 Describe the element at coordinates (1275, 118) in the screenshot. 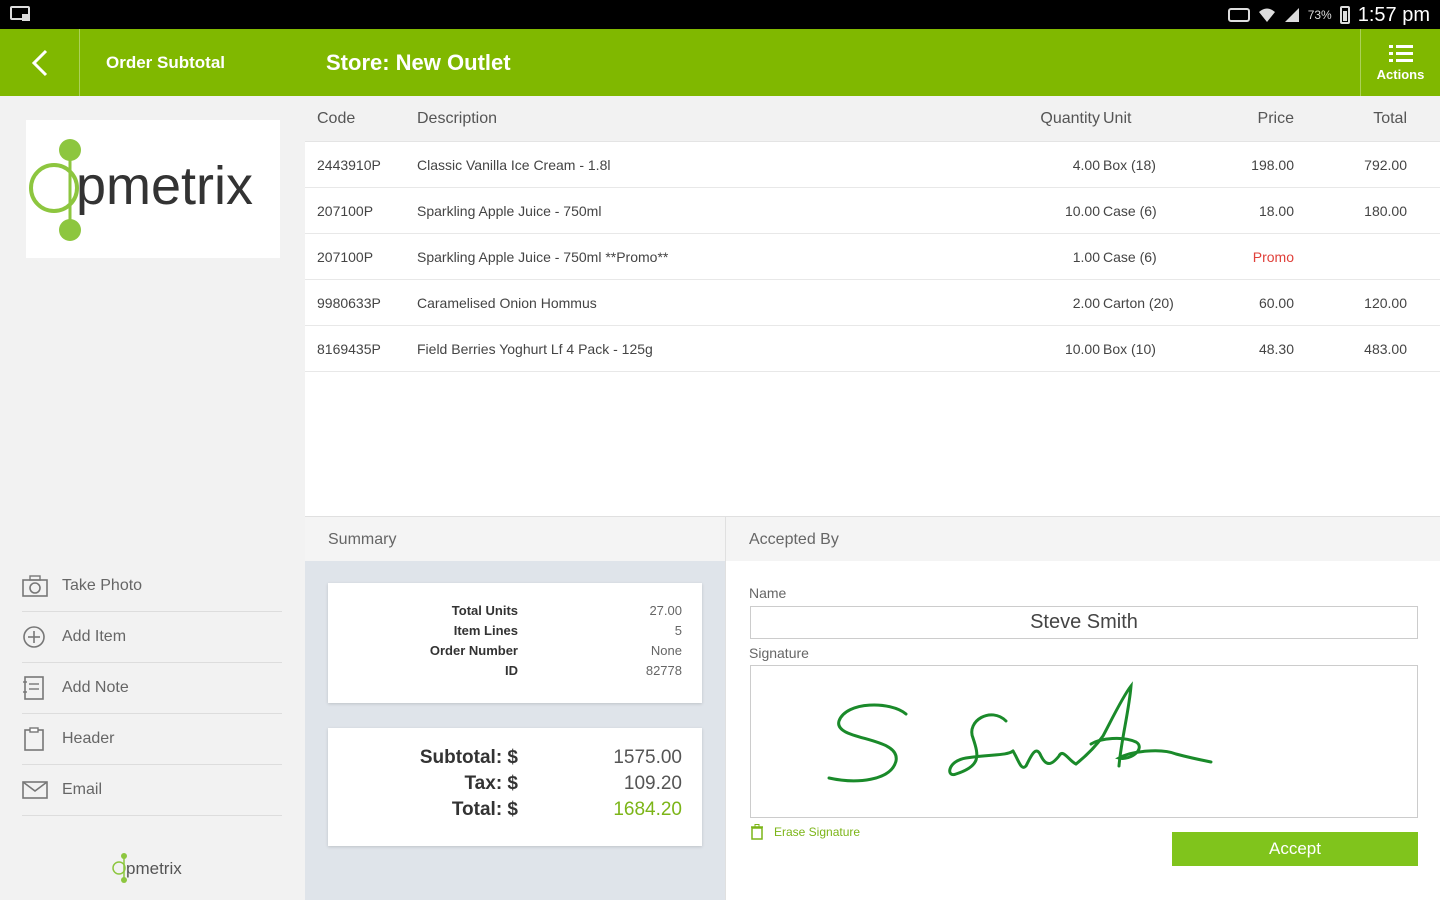

I see `col-price: Price` at that location.